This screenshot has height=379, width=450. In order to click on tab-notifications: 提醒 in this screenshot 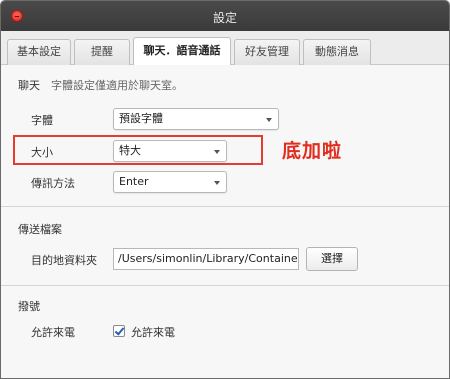, I will do `click(102, 52)`.